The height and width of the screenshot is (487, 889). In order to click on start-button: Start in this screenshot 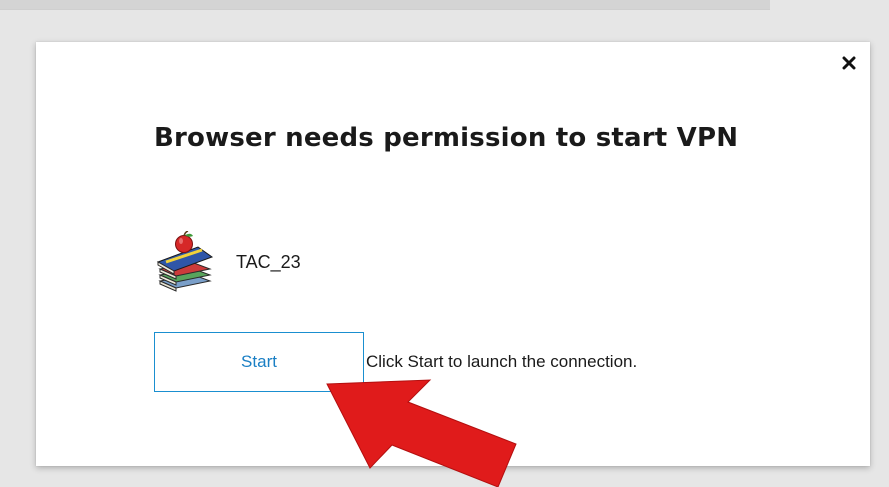, I will do `click(259, 362)`.